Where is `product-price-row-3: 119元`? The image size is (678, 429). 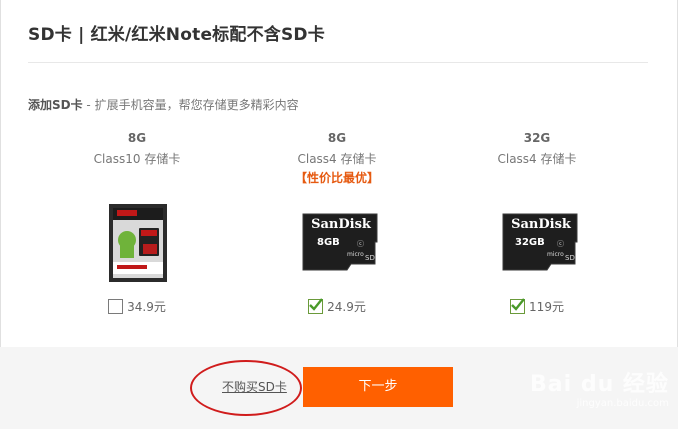 product-price-row-3: 119元 is located at coordinates (537, 306).